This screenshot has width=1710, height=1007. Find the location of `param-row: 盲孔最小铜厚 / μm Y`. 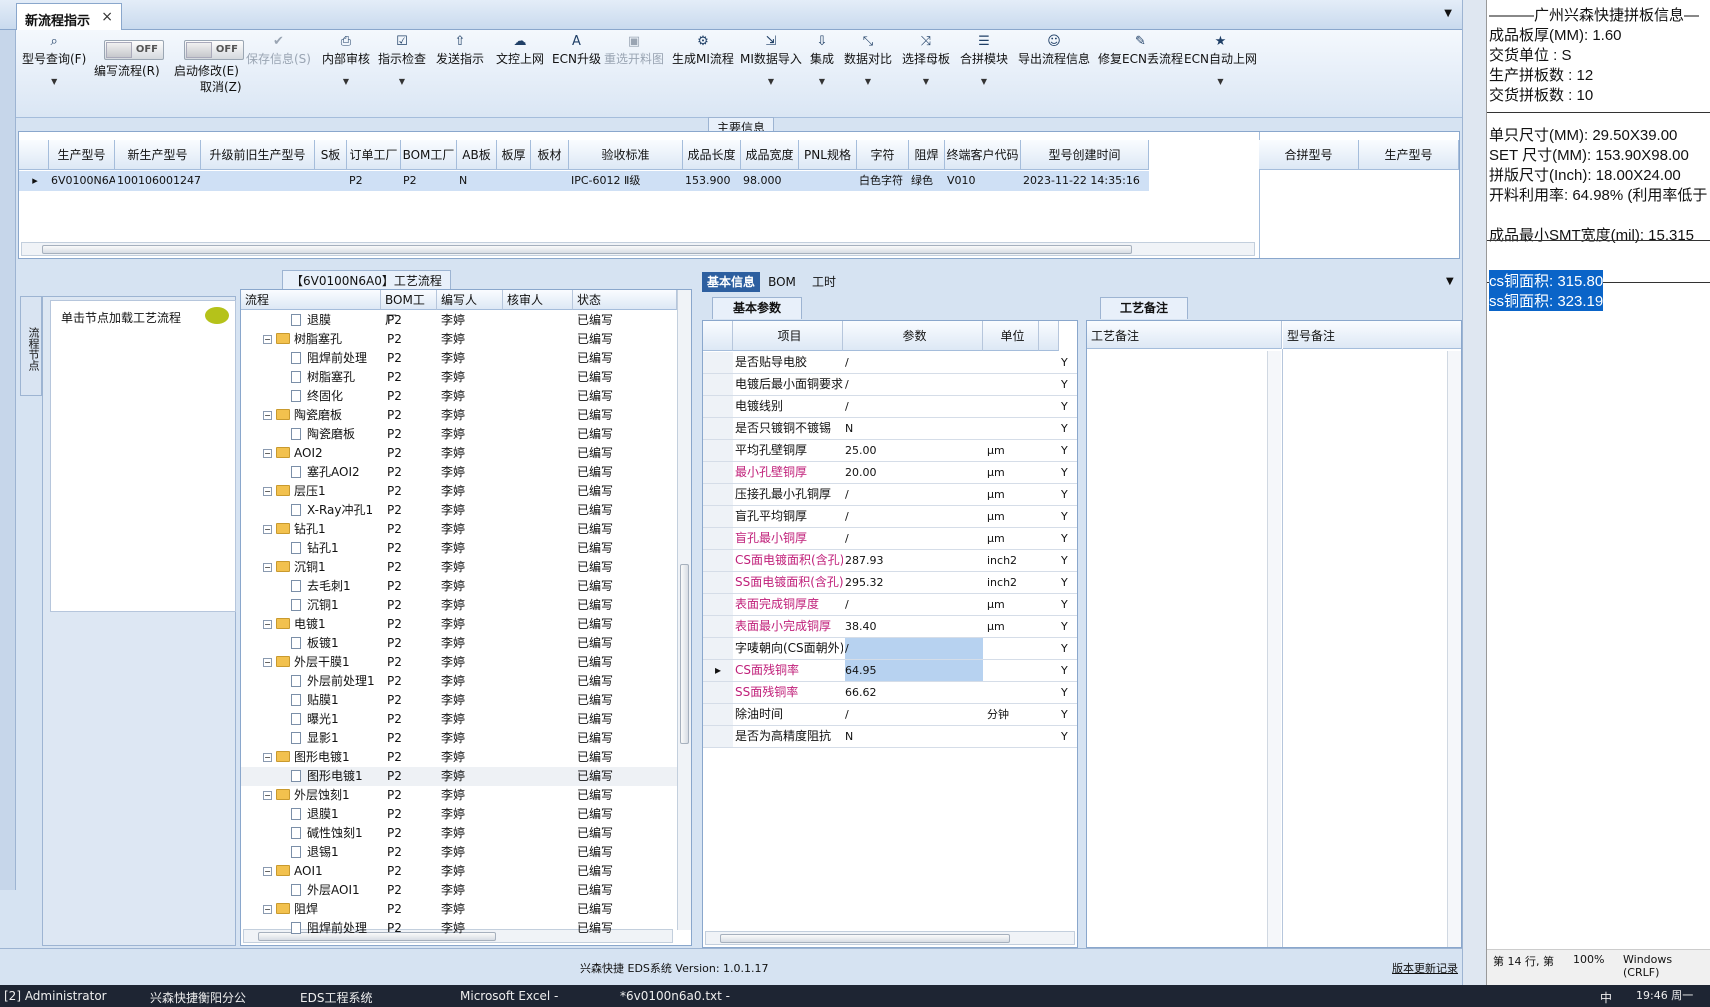

param-row: 盲孔最小铜厚 / μm Y is located at coordinates (890, 539).